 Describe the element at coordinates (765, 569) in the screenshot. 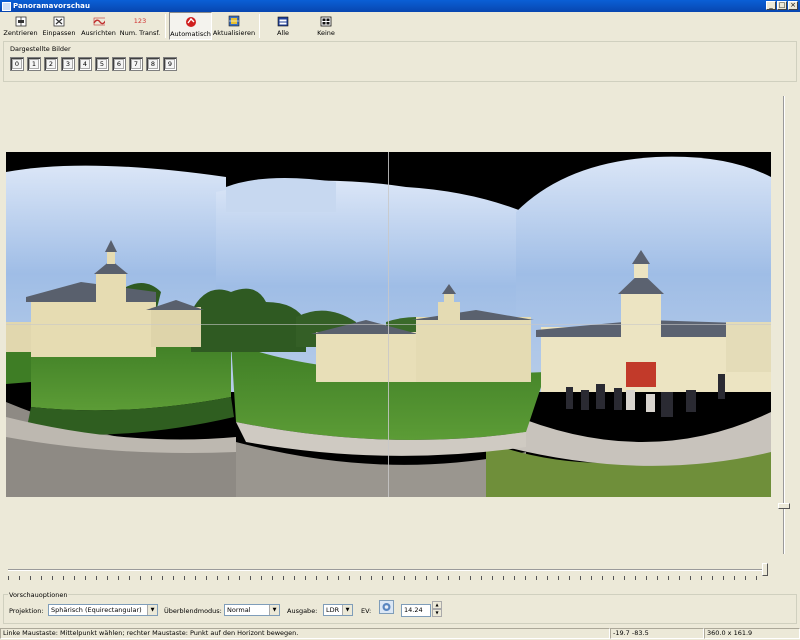

I see `horizontal-slider-thumb` at that location.